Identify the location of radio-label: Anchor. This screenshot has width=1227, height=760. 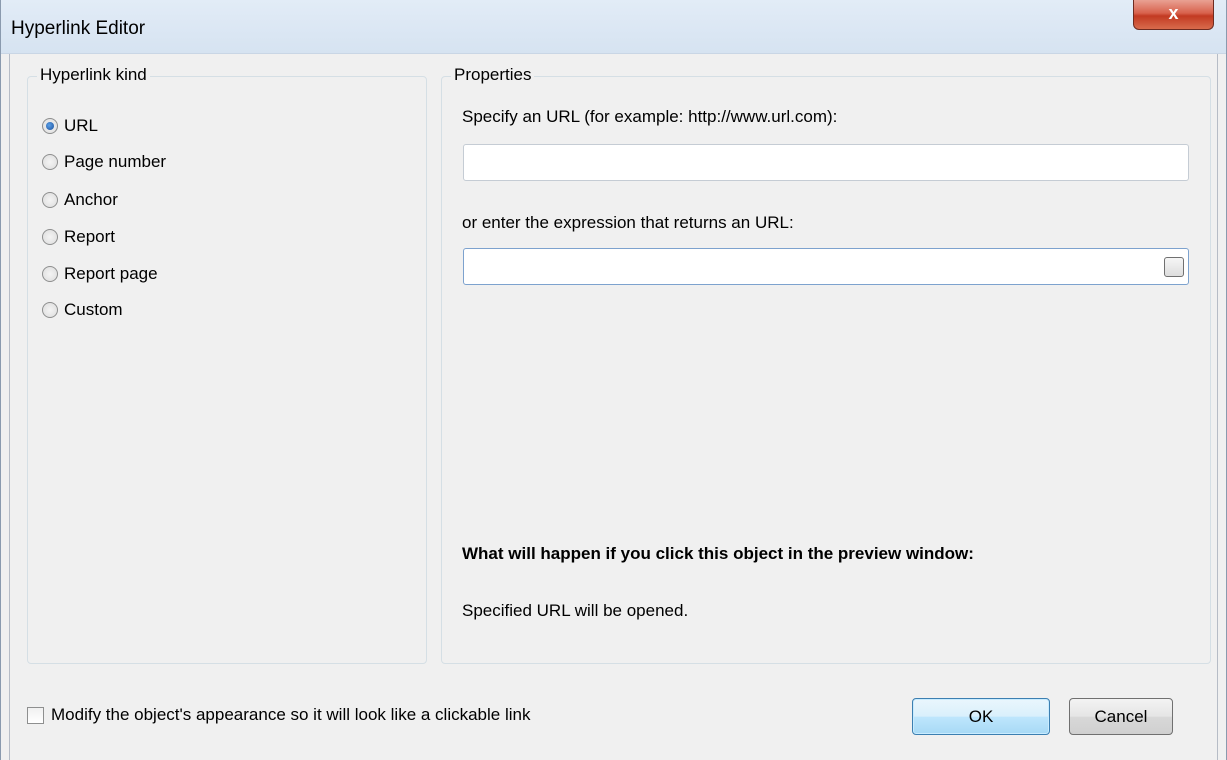
(91, 199).